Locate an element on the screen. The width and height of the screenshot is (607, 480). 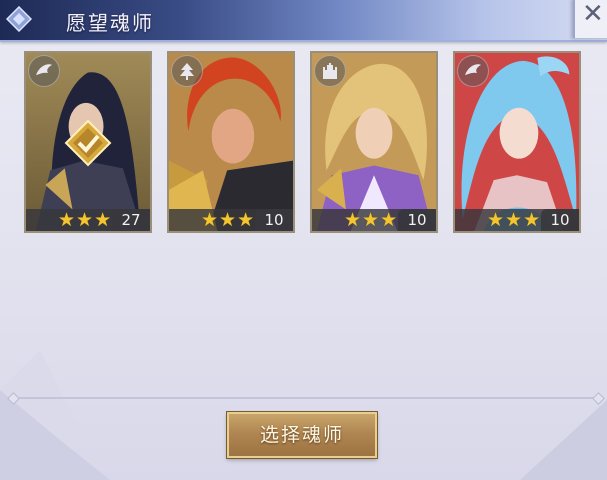
soul-master-card-4: ★★★ 10 is located at coordinates (517, 142).